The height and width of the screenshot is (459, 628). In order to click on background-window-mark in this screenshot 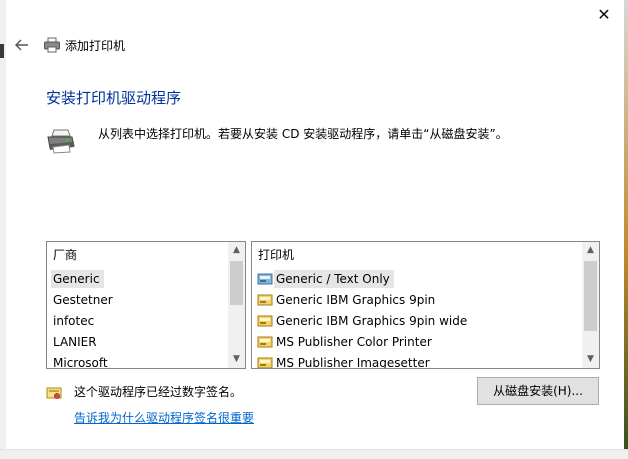, I will do `click(2, 51)`.